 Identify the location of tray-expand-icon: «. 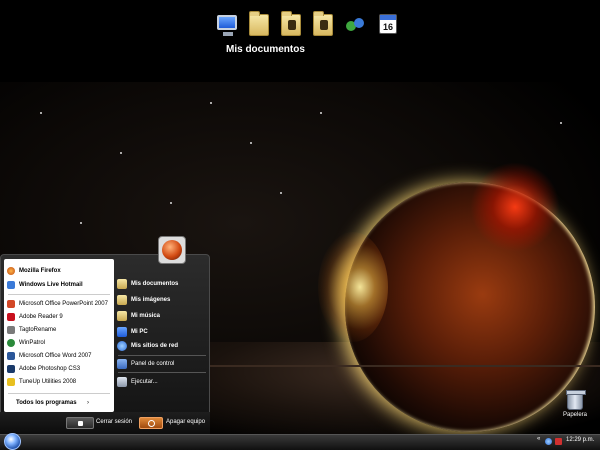
(538, 439).